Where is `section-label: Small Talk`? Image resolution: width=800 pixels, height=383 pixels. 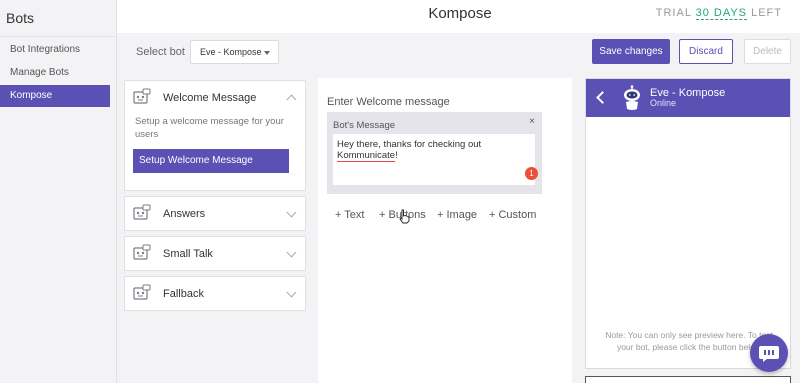 section-label: Small Talk is located at coordinates (188, 254).